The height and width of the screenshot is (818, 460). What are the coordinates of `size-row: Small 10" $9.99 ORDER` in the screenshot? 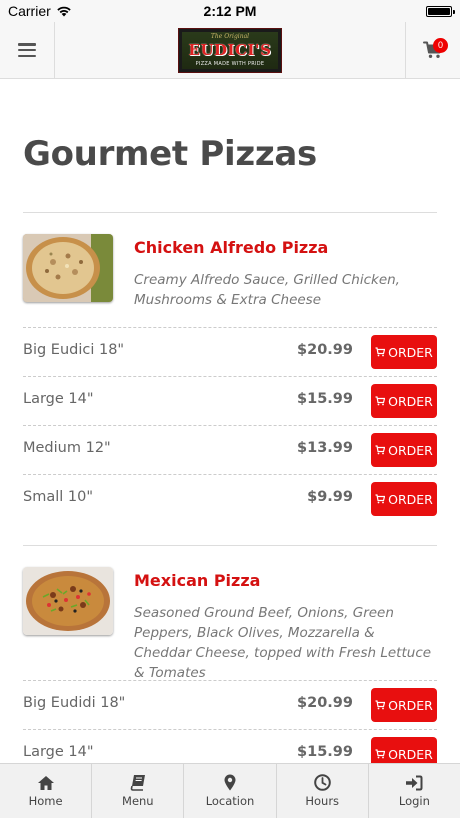 It's located at (230, 498).